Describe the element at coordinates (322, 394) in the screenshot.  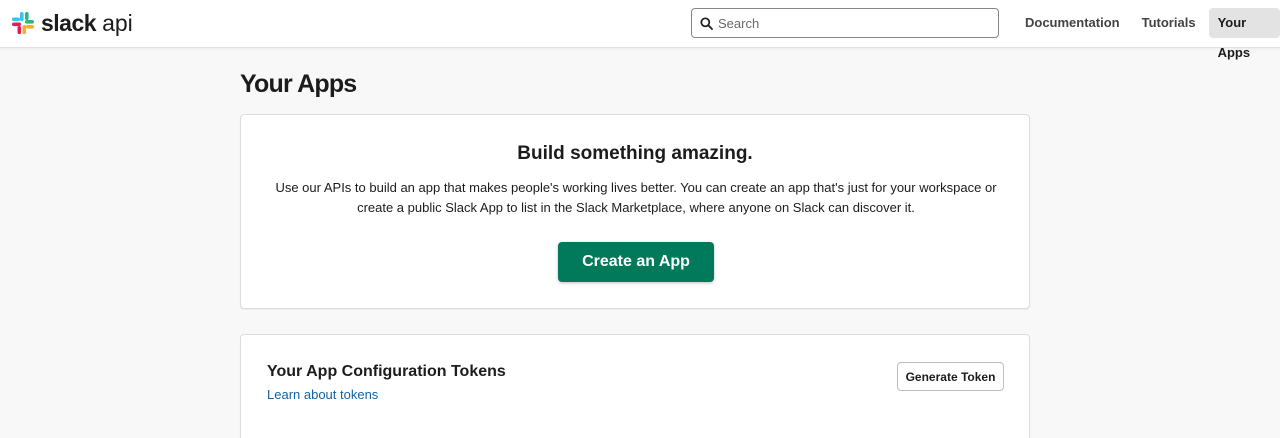
I see `learn-about-tokens-link: Learn about tokens` at that location.